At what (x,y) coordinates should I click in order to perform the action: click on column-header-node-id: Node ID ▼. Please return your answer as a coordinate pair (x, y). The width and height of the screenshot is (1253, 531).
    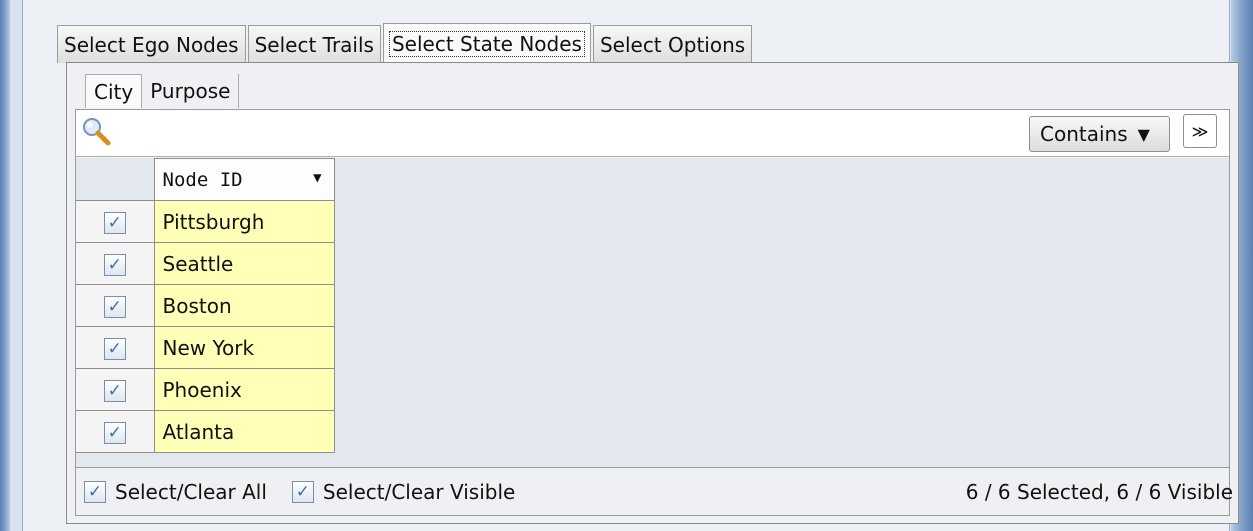
    Looking at the image, I should click on (244, 179).